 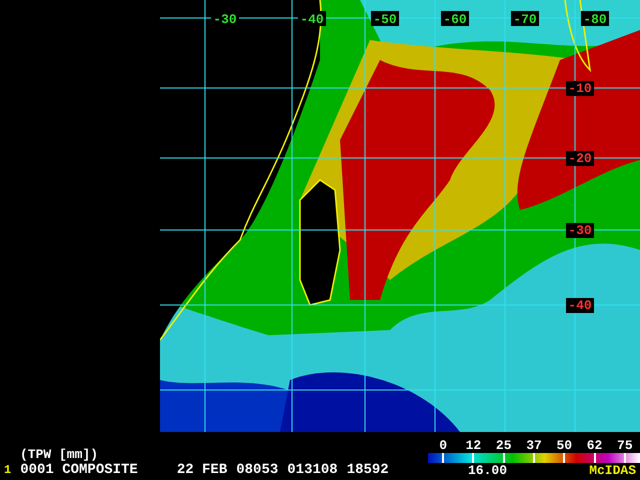 What do you see at coordinates (594, 446) in the screenshot?
I see `scale-tick-label: 62` at bounding box center [594, 446].